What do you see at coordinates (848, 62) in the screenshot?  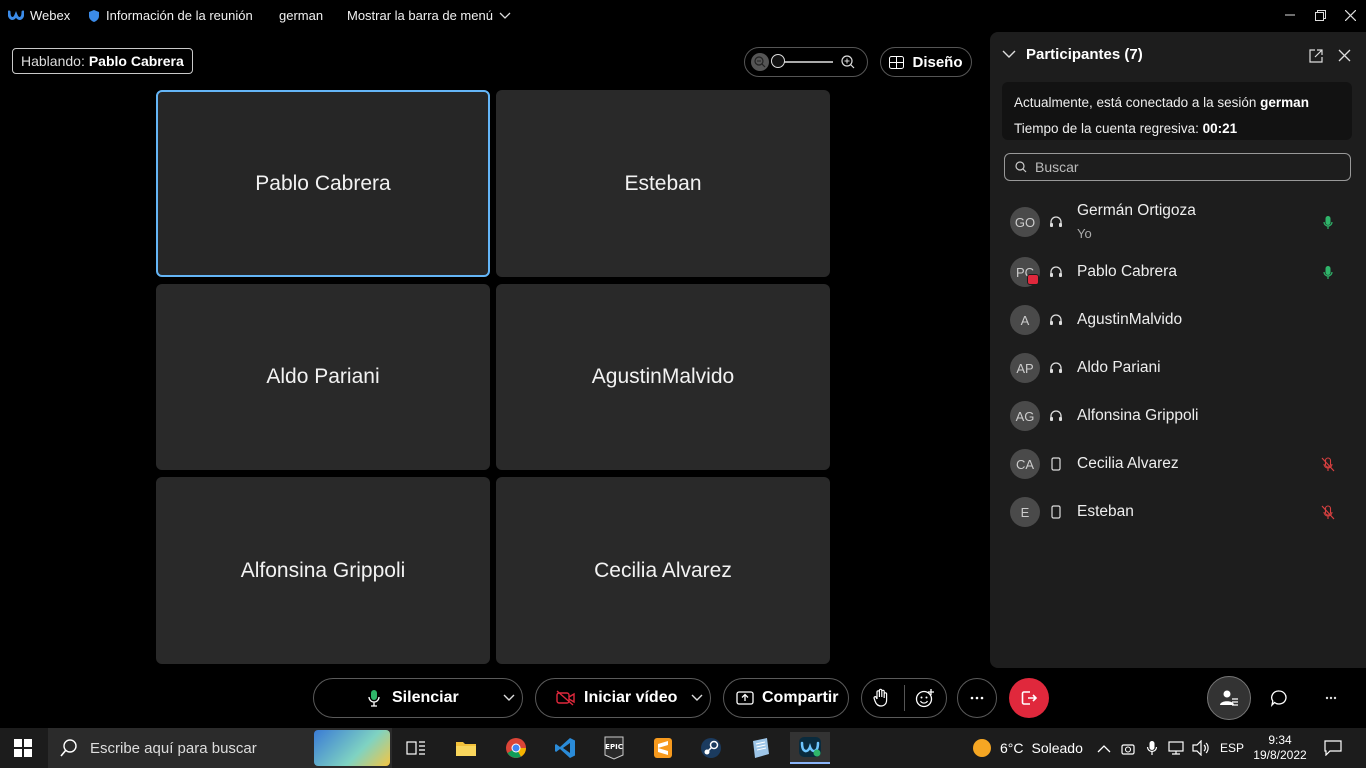 I see `zoom-in-button` at bounding box center [848, 62].